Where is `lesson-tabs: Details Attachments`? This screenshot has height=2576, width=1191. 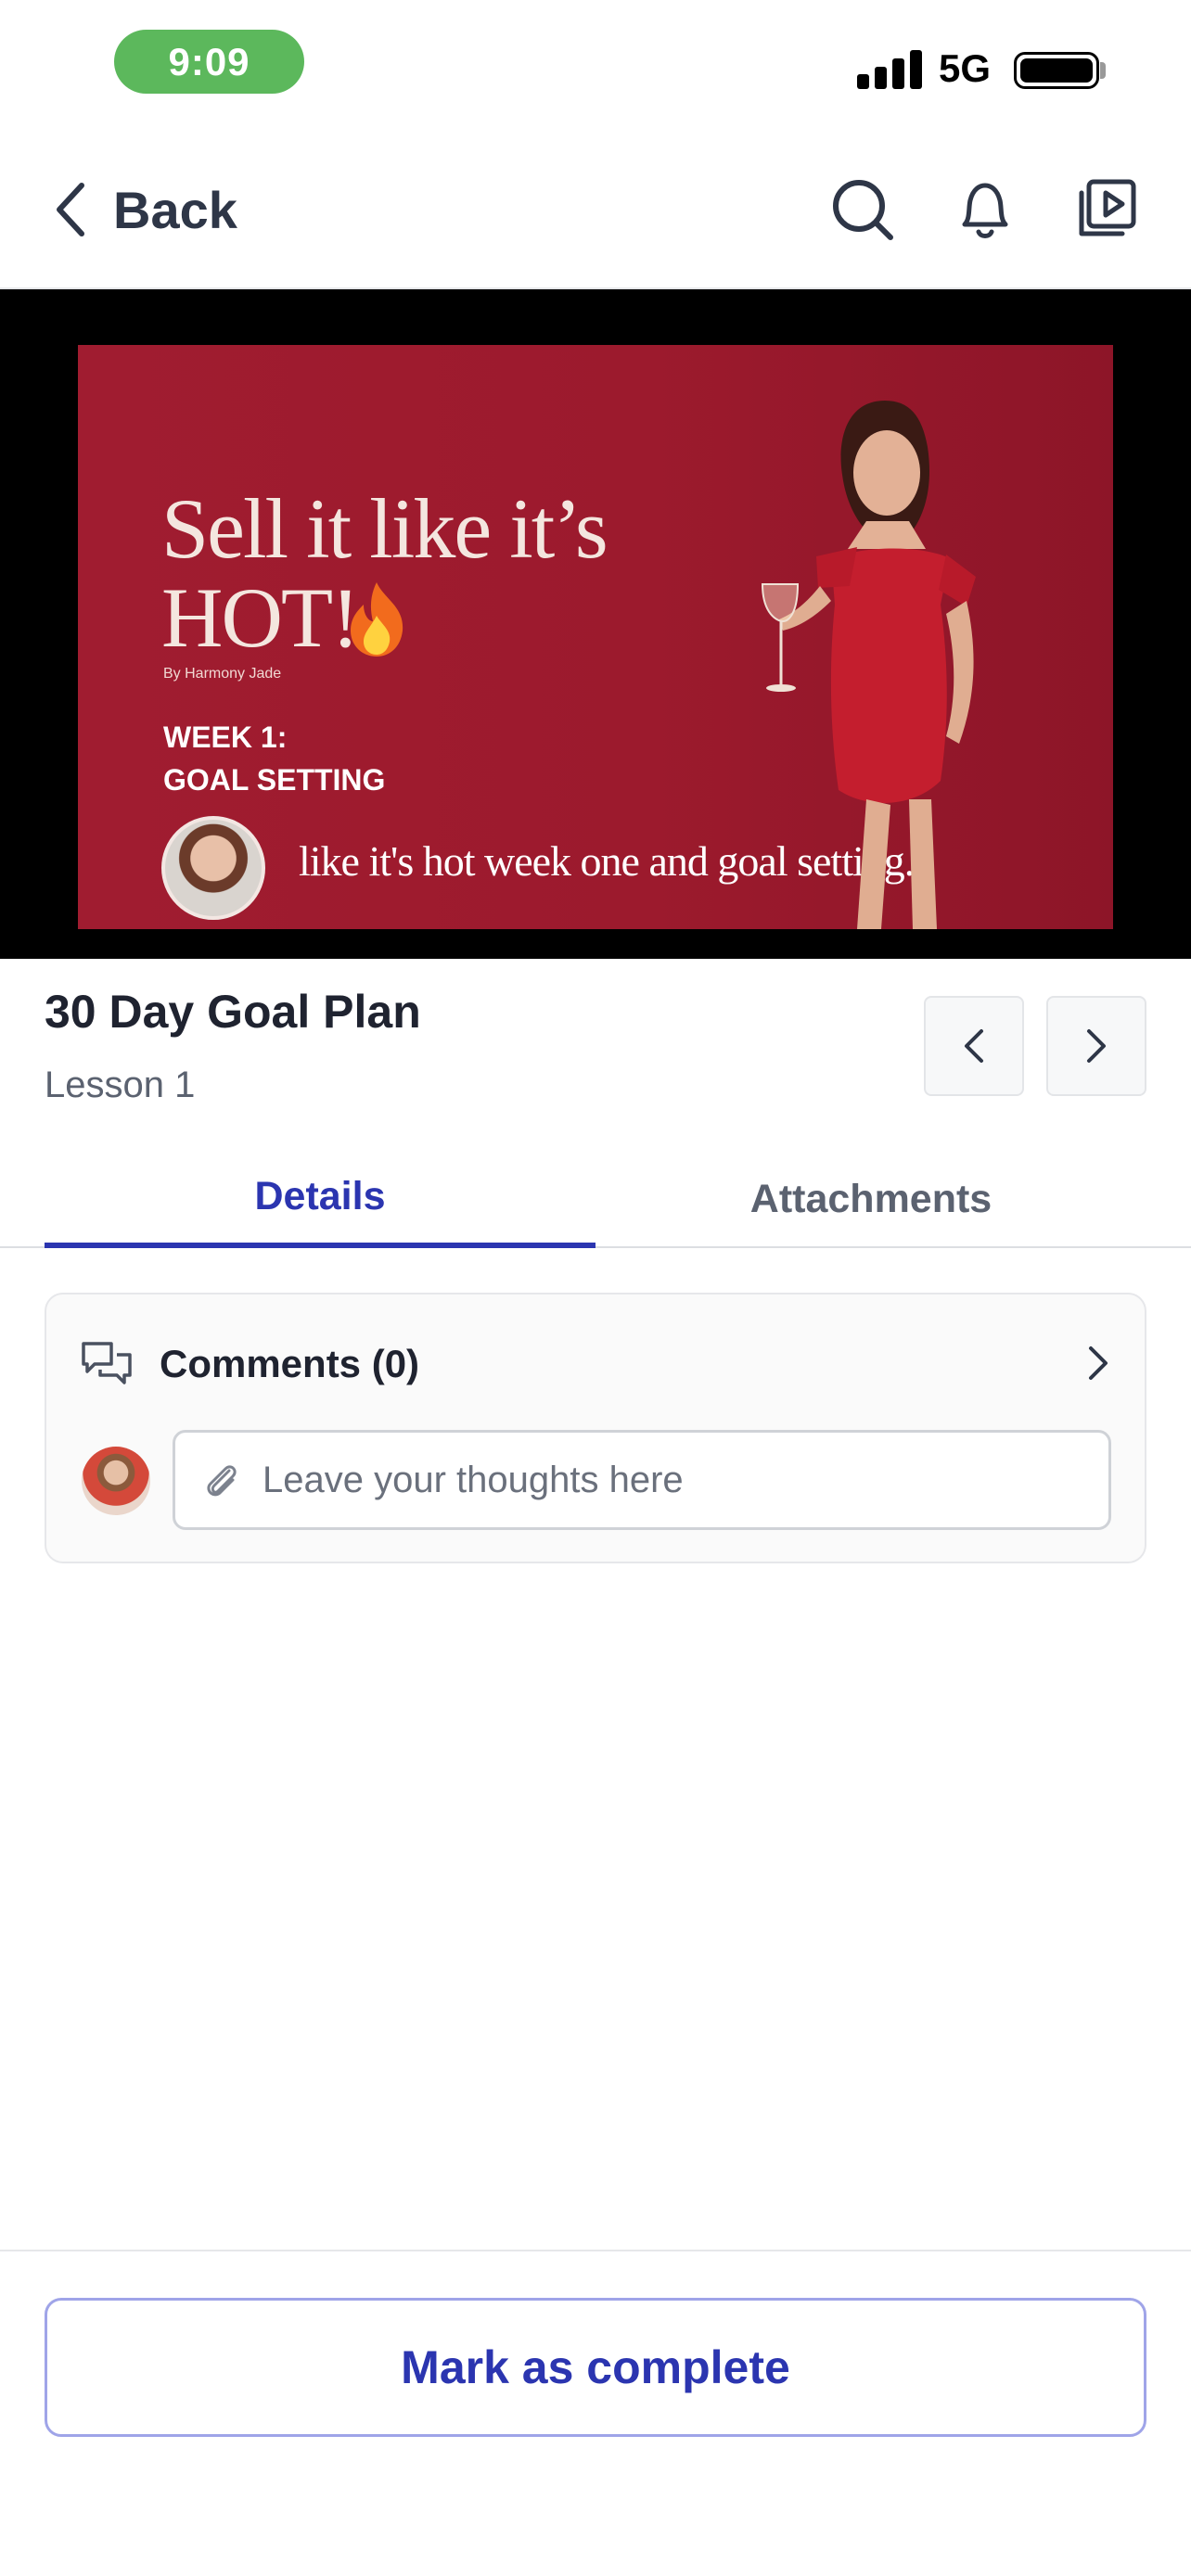
lesson-tabs: Details Attachments is located at coordinates (595, 1199).